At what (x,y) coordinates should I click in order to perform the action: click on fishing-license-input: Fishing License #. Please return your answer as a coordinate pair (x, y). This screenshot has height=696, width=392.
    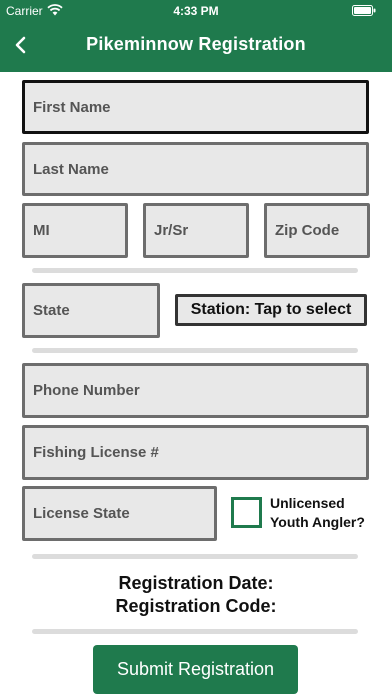
    Looking at the image, I should click on (195, 452).